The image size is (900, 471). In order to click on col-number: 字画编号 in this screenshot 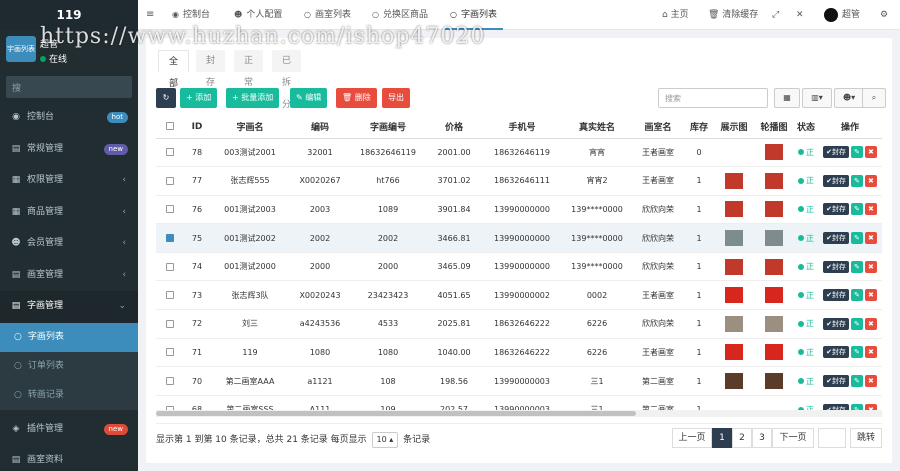, I will do `click(388, 127)`.